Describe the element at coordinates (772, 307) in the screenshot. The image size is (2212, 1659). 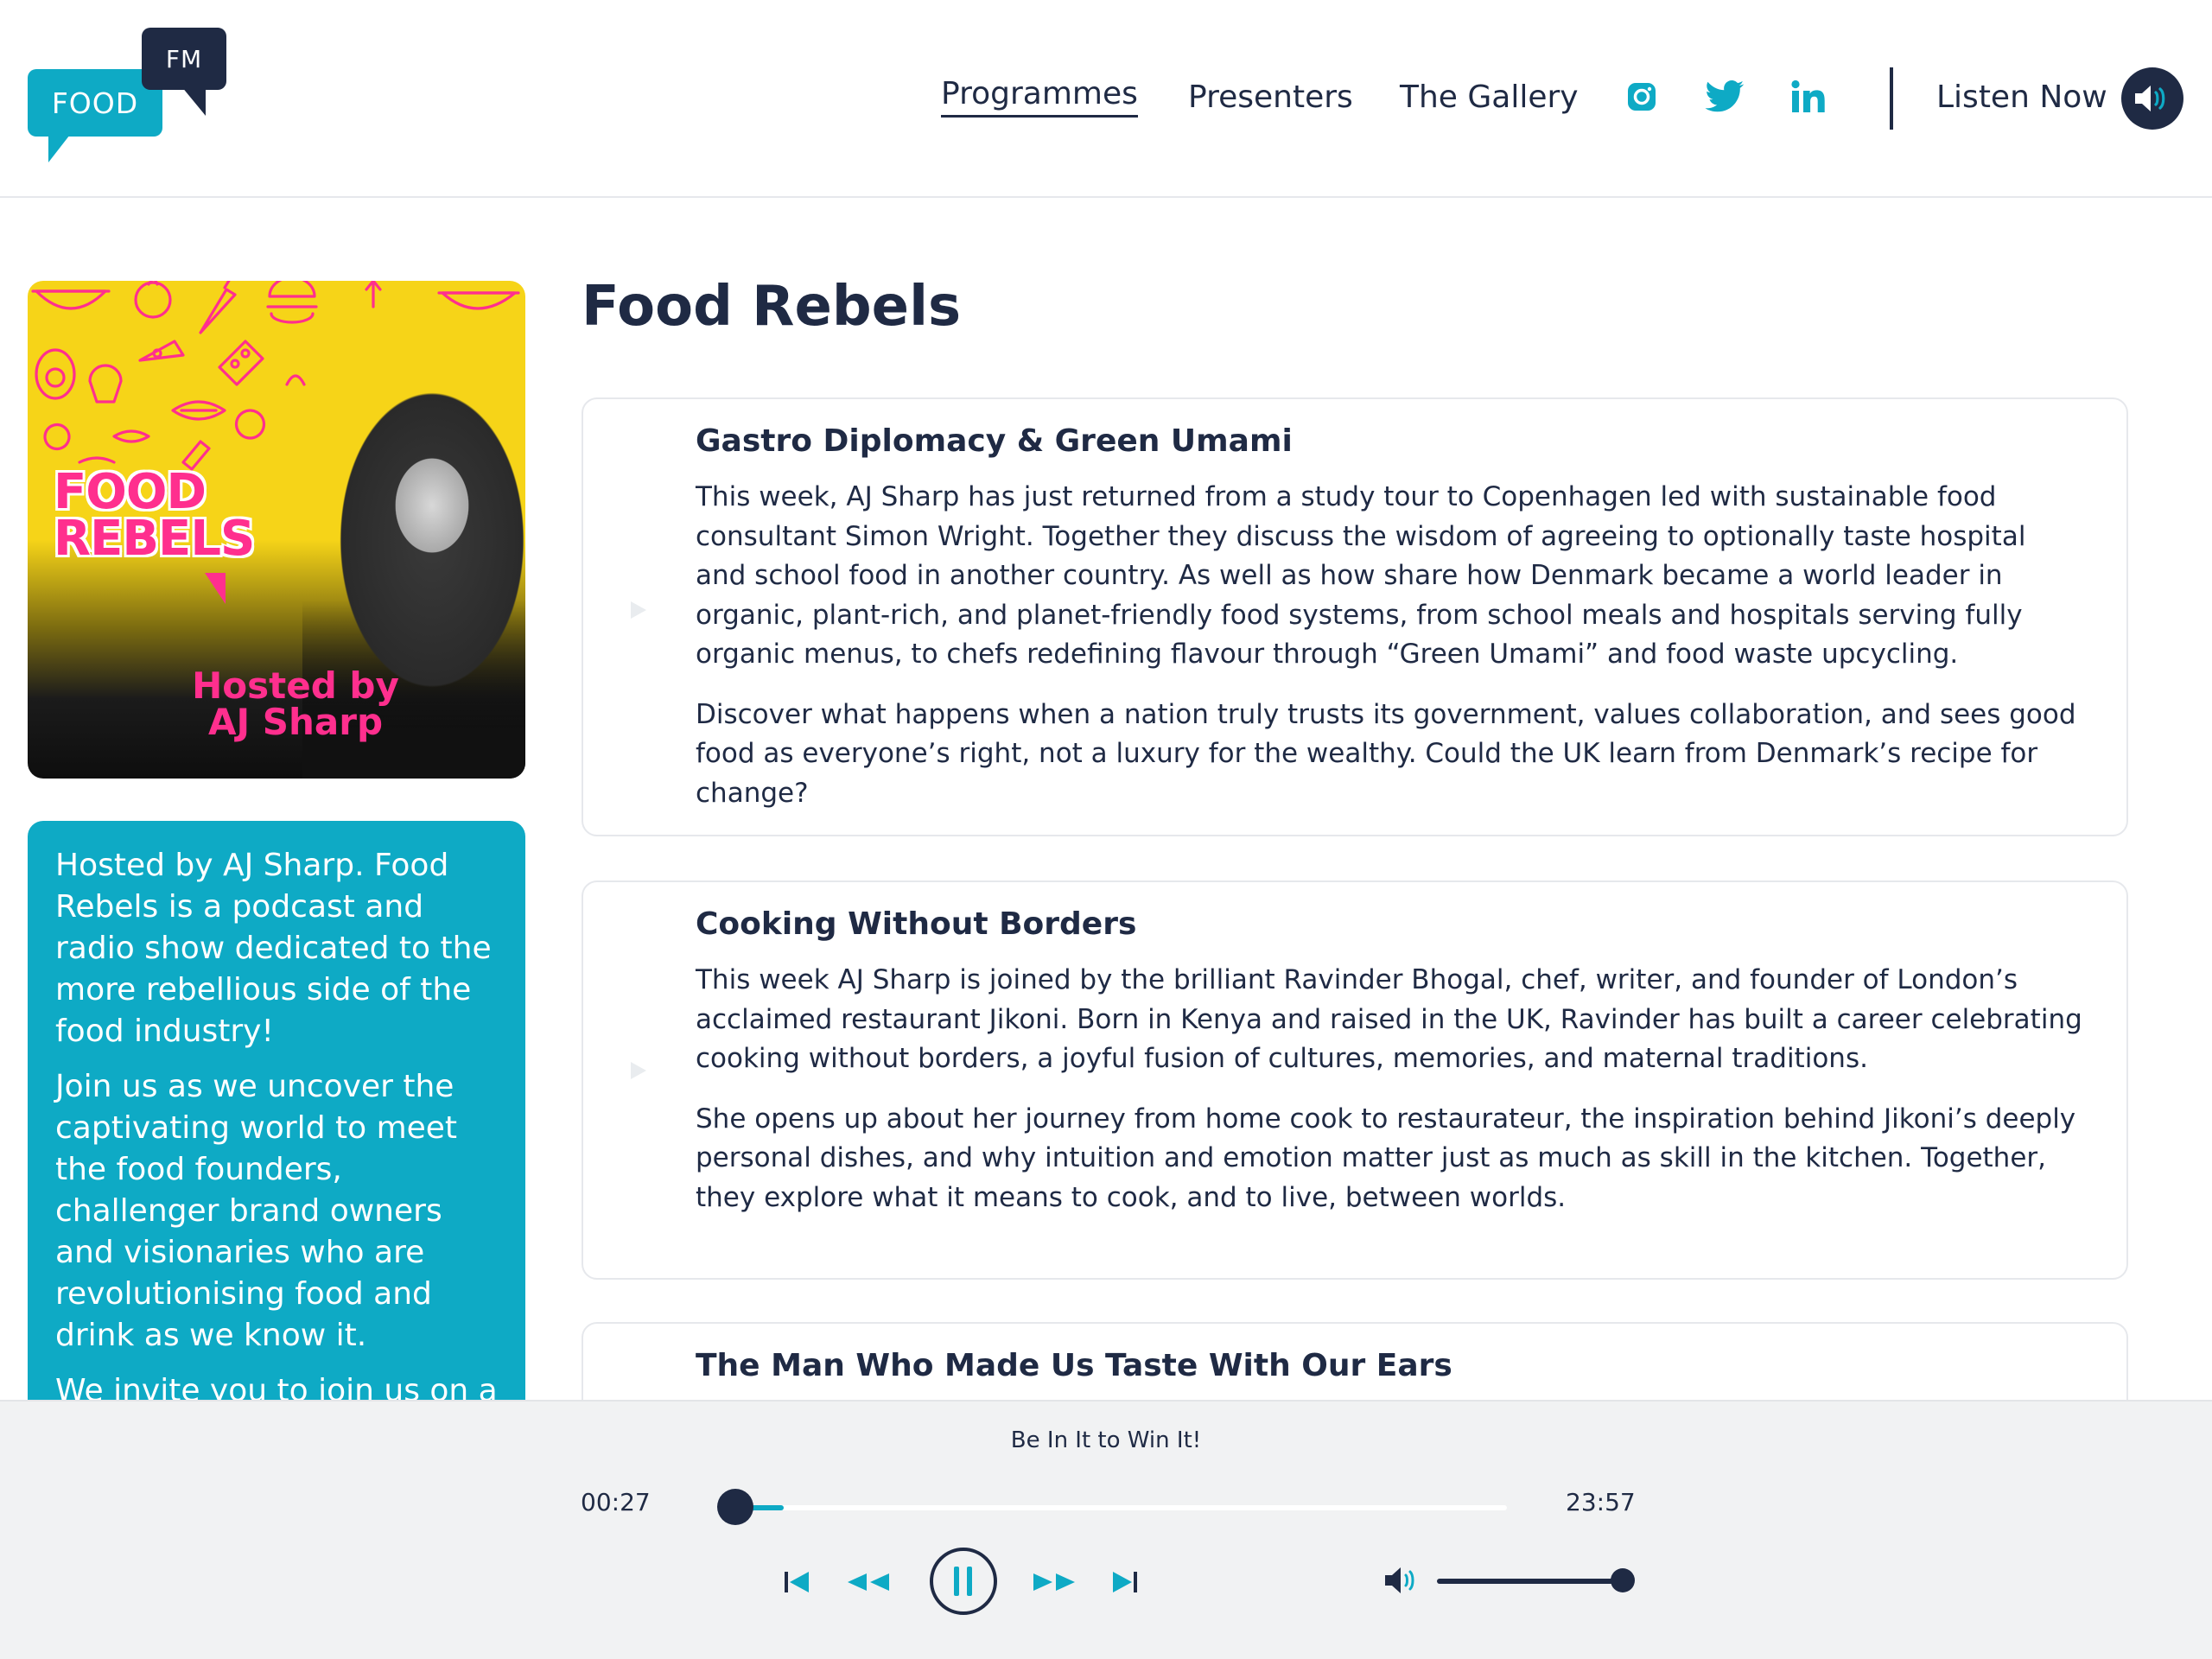
I see `page-title: Food Rebels` at that location.